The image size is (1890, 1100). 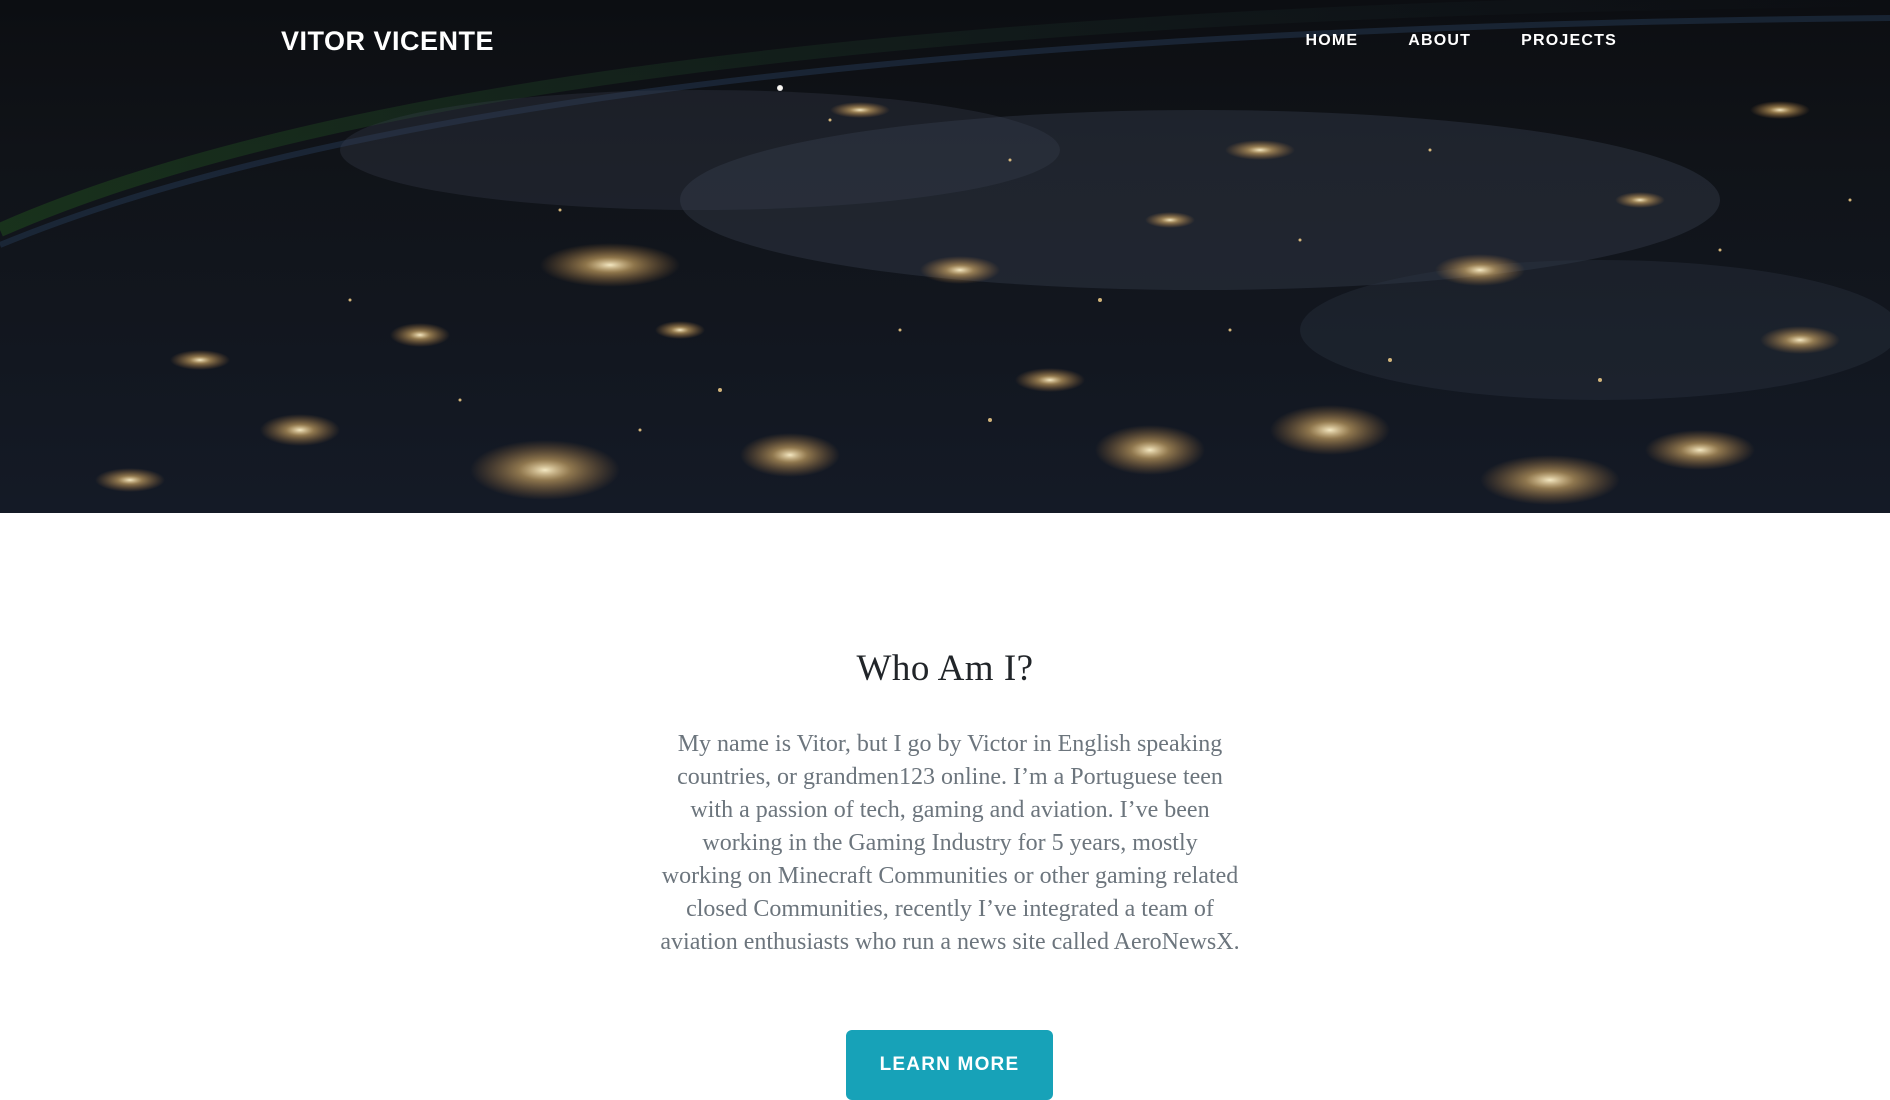 I want to click on nav-link-home: HOME, so click(x=1331, y=41).